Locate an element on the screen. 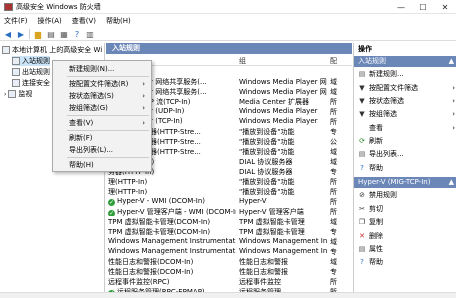 This screenshot has width=456, height=298. window-title: 高级安全 Windows 防火墙 is located at coordinates (58, 7).